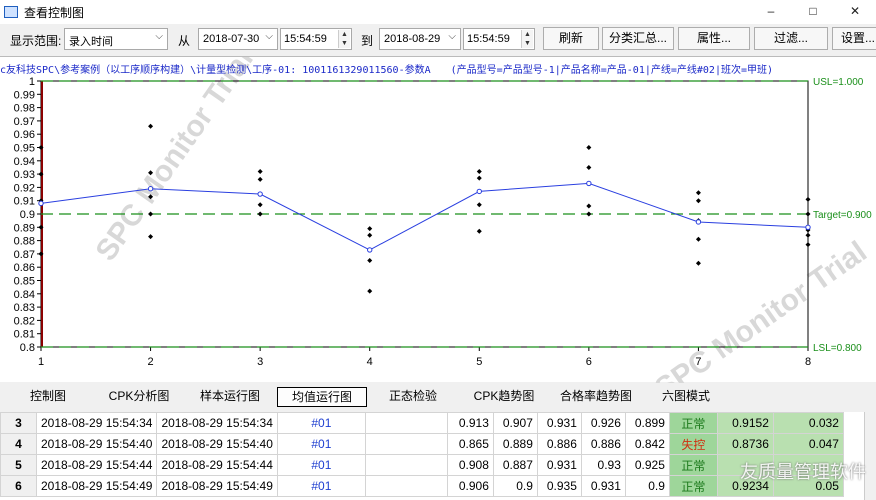  What do you see at coordinates (470, 444) in the screenshot?
I see `value-cell: 0.865` at bounding box center [470, 444].